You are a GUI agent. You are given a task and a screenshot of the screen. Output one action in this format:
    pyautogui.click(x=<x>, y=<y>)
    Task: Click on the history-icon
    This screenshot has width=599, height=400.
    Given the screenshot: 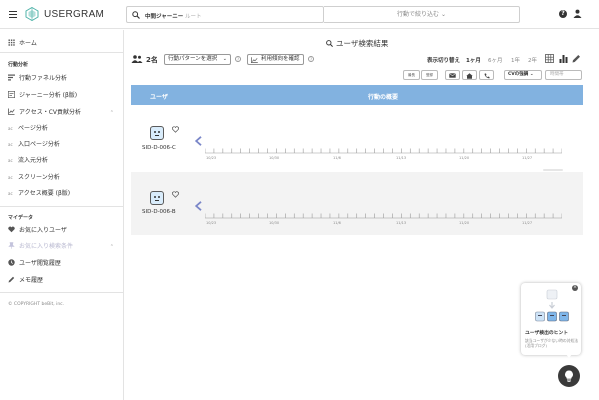 What is the action you would take?
    pyautogui.click(x=11, y=262)
    